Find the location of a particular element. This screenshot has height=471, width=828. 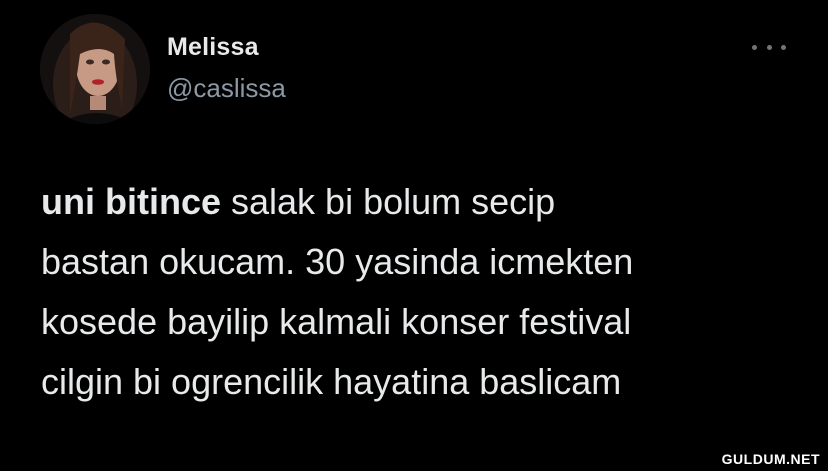

author-handle: @caslissa is located at coordinates (226, 88).